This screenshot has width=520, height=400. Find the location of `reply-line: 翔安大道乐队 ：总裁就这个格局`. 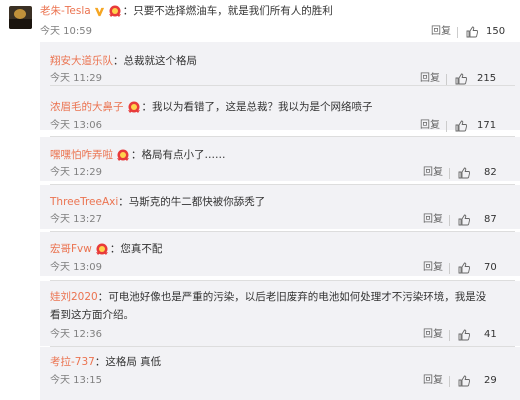

reply-line: 翔安大道乐队 ：总裁就这个格局 is located at coordinates (123, 61).